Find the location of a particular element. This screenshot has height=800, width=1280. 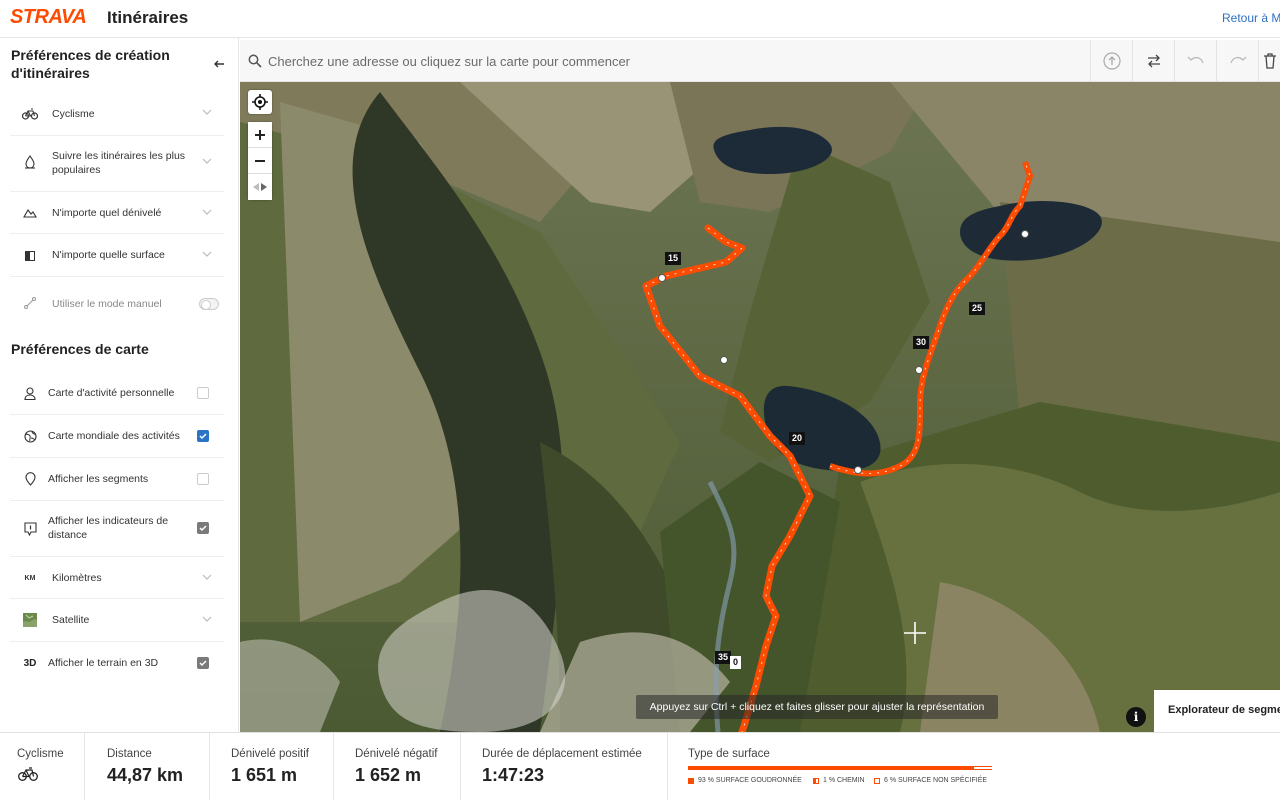

map-pref-global-heatmap: Carte mondiale des activités is located at coordinates (117, 436).